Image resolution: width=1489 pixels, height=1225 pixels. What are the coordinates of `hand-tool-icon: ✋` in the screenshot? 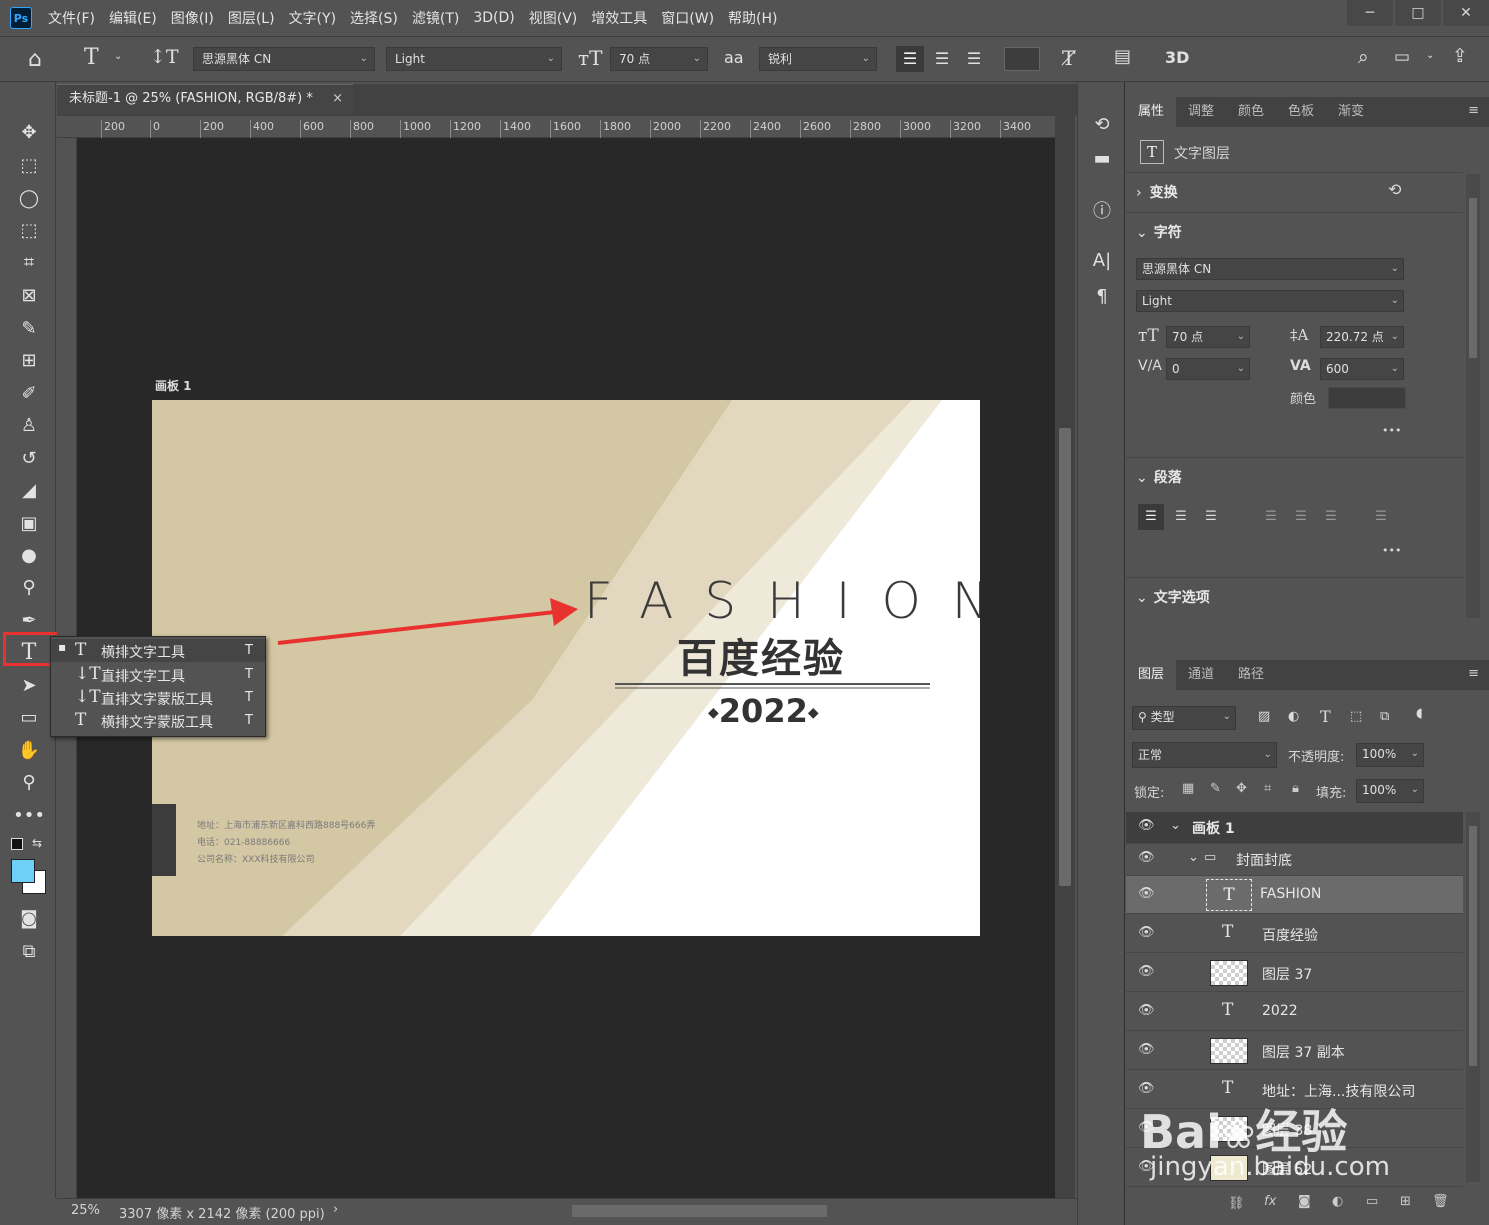 It's located at (29, 750).